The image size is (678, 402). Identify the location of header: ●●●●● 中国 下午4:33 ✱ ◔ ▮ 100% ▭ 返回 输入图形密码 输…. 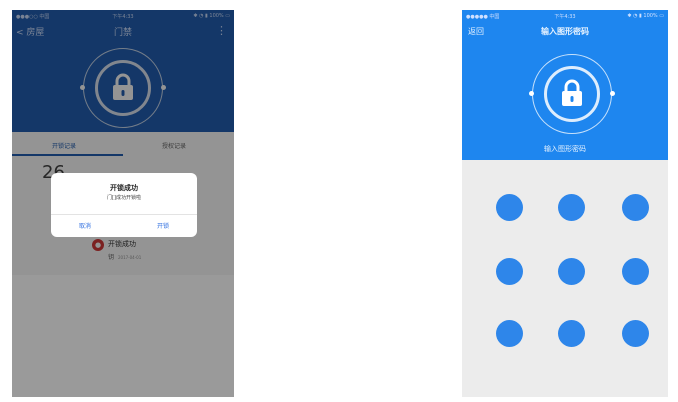
(565, 85).